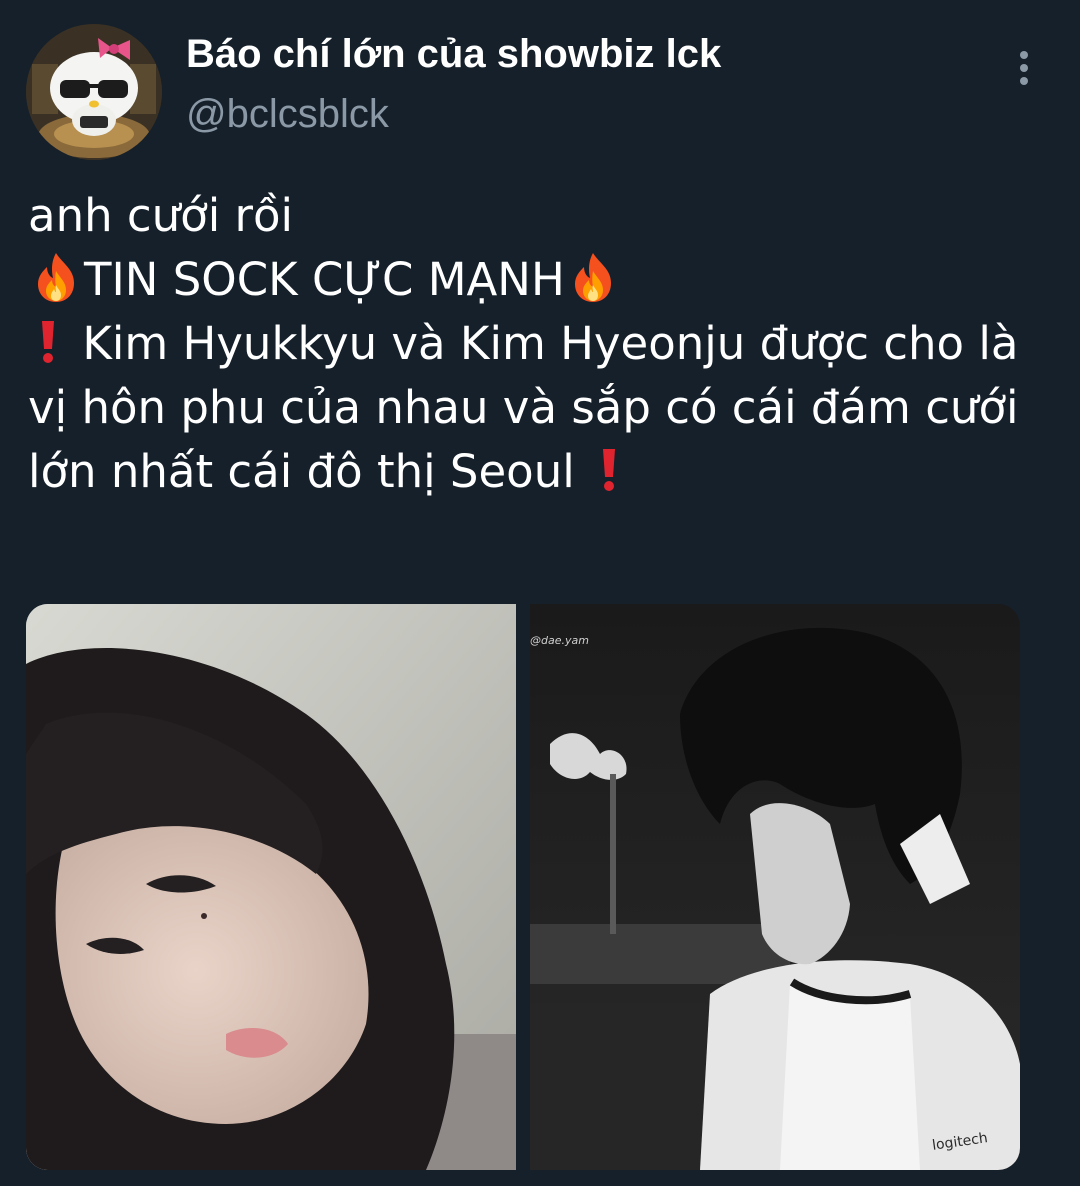  I want to click on photo-watermark: @dae.yam, so click(559, 640).